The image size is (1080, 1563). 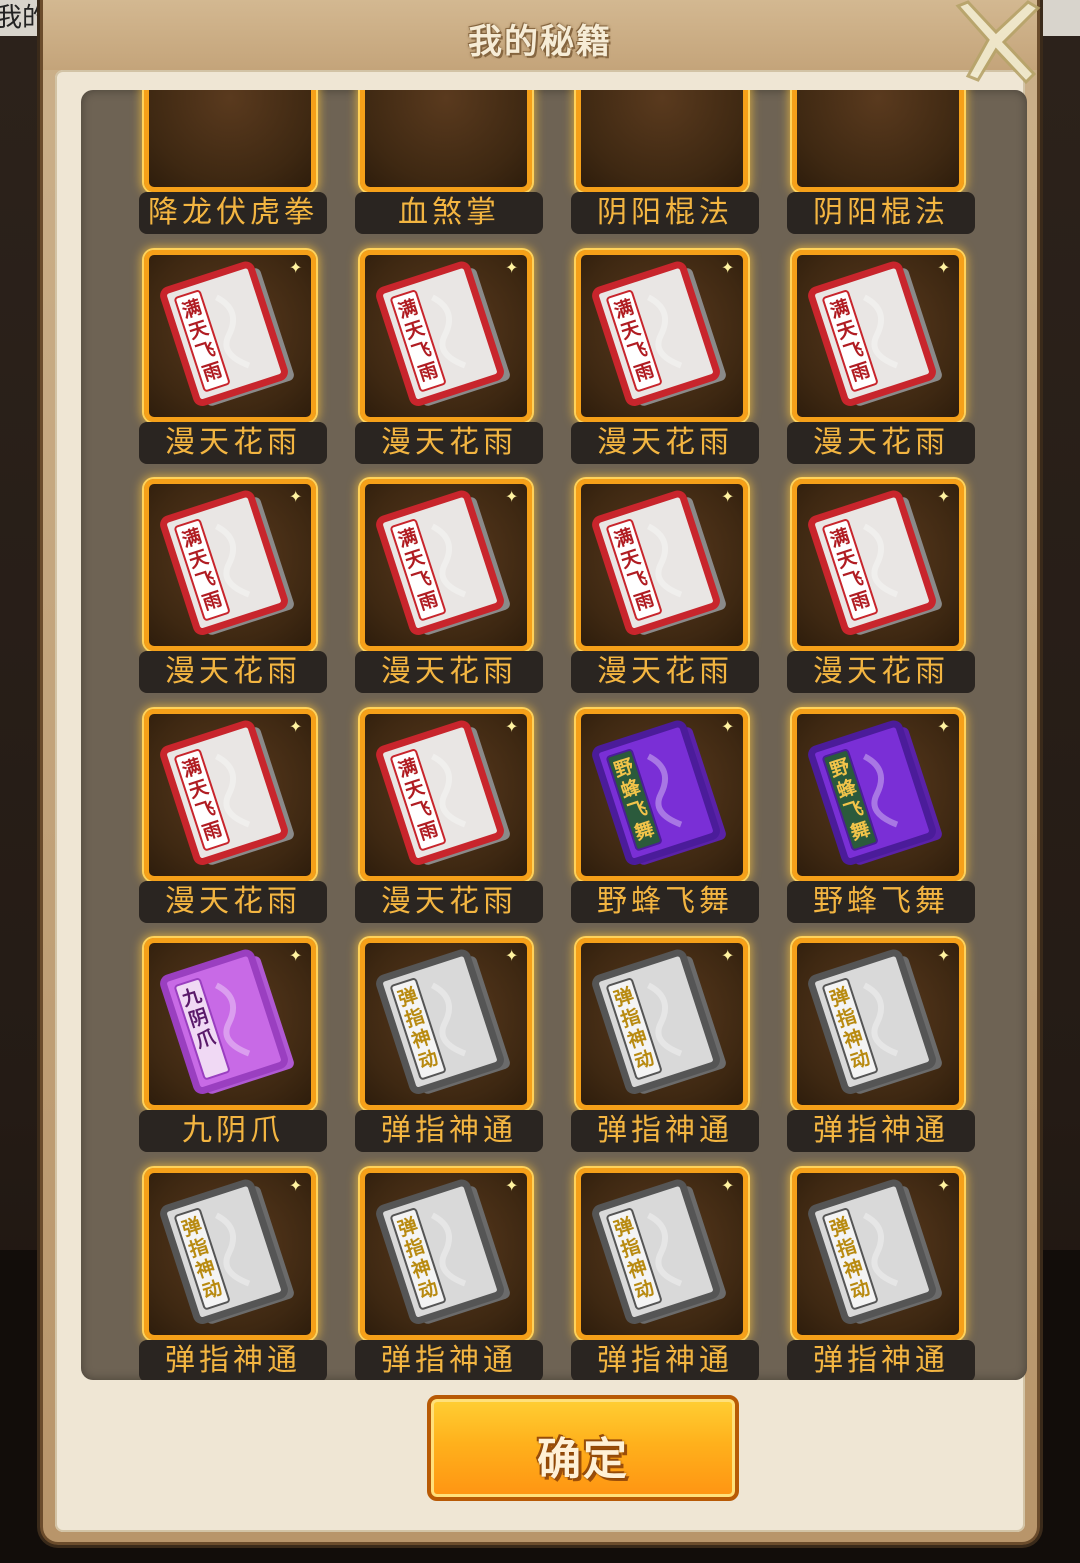 I want to click on book-name-label: 野蜂飞舞, so click(x=881, y=901).